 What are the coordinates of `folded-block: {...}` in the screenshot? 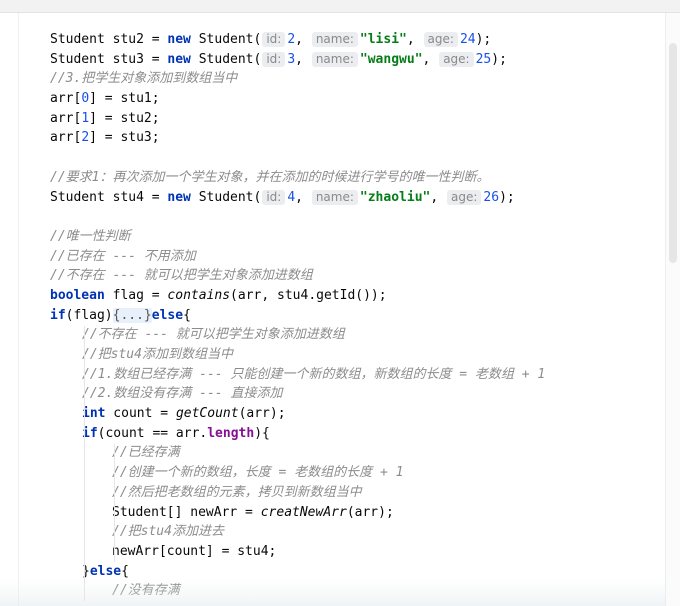 It's located at (132, 315).